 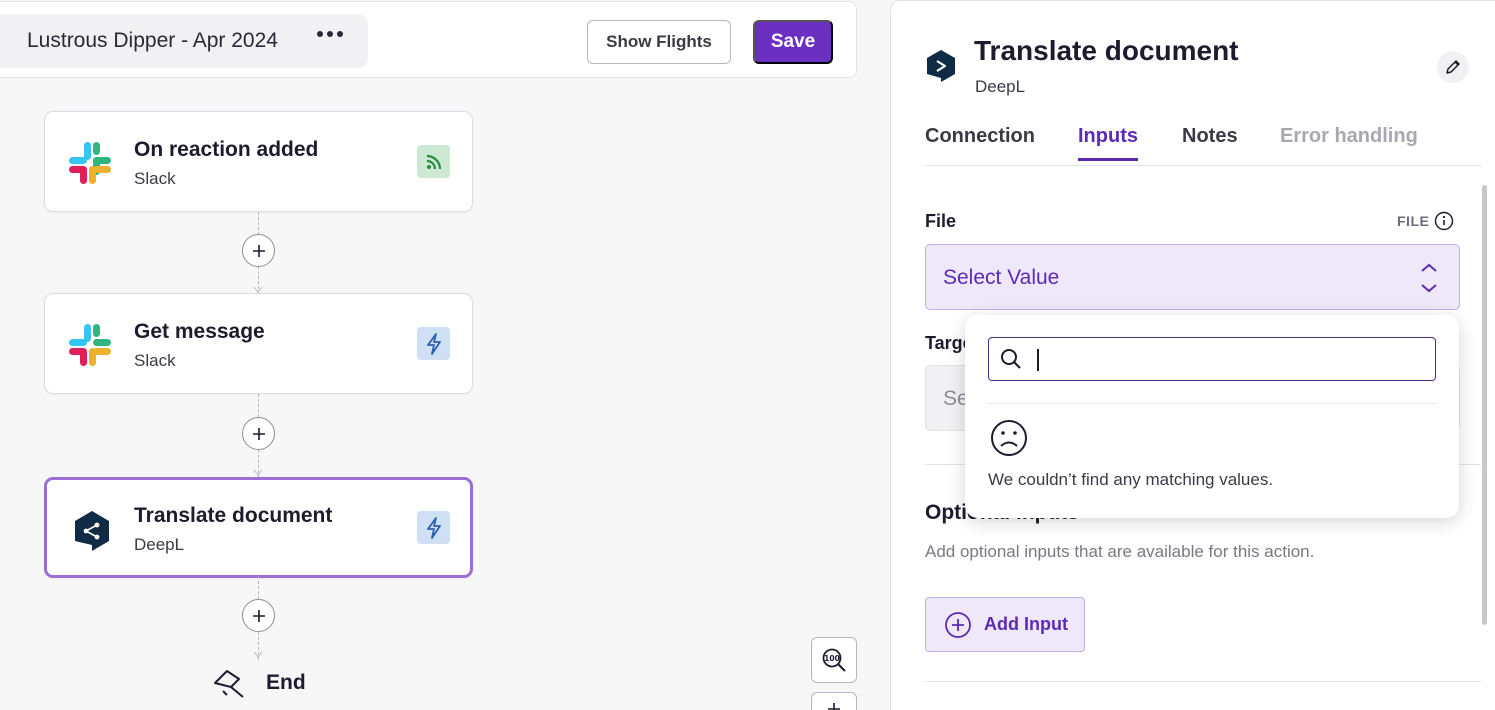 I want to click on scrollbar-thumb, so click(x=1484, y=405).